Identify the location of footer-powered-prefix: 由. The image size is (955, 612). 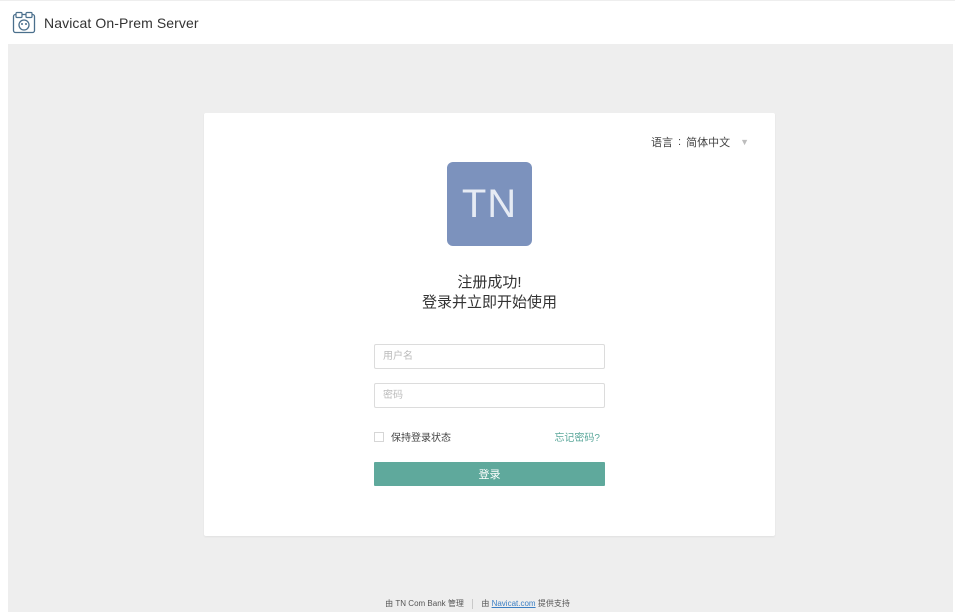
(485, 603).